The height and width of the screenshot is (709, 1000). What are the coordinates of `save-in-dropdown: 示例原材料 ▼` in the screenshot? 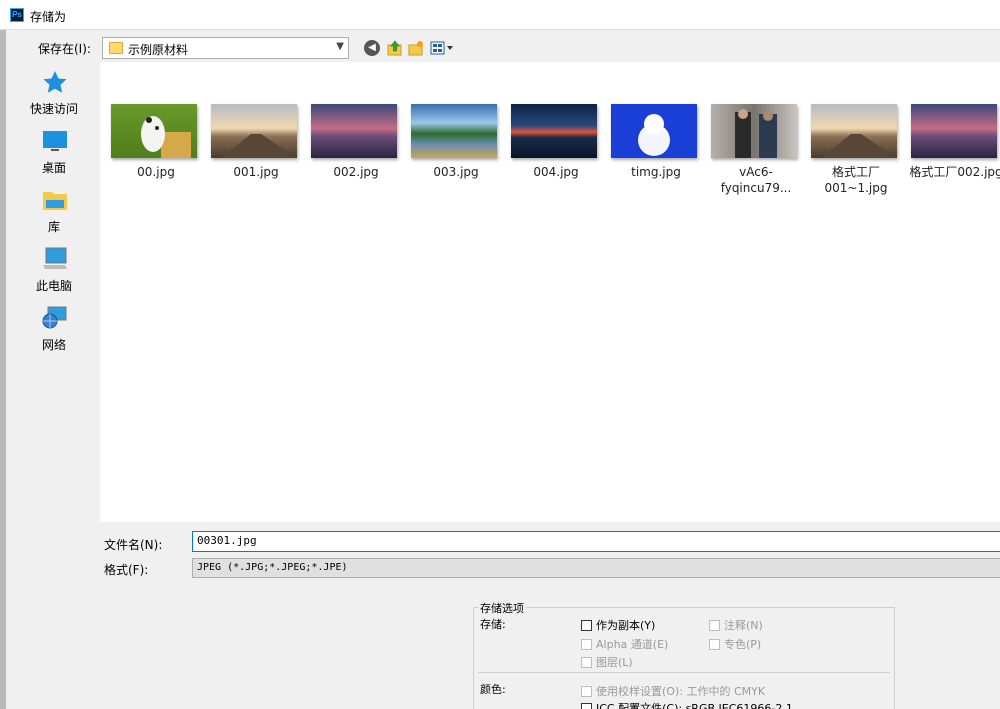 It's located at (225, 48).